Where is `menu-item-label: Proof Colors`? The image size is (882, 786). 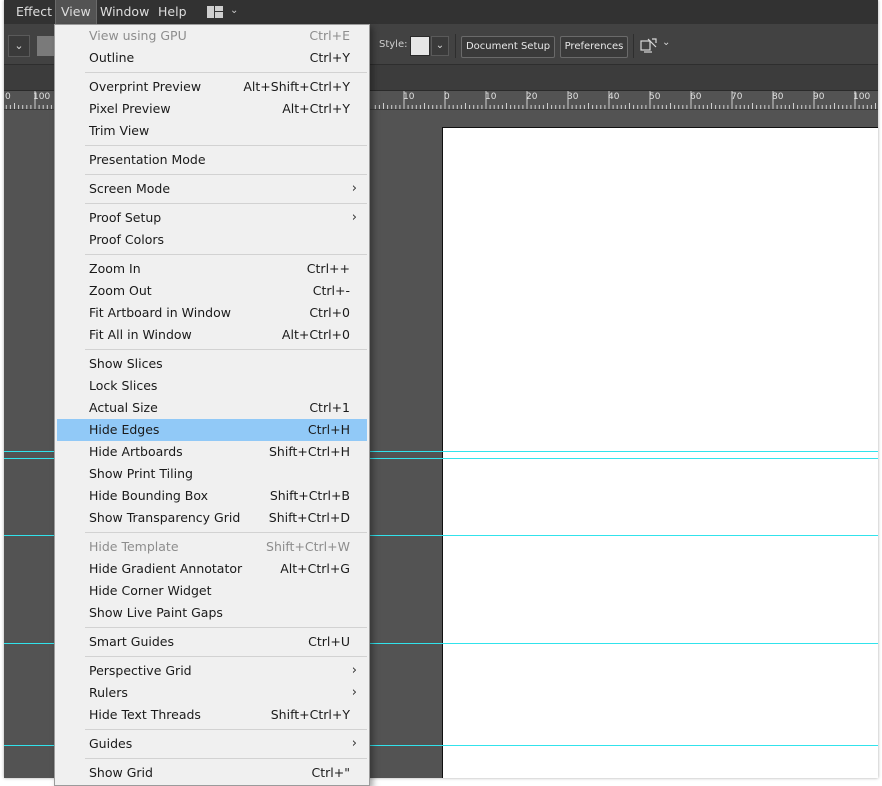 menu-item-label: Proof Colors is located at coordinates (126, 239).